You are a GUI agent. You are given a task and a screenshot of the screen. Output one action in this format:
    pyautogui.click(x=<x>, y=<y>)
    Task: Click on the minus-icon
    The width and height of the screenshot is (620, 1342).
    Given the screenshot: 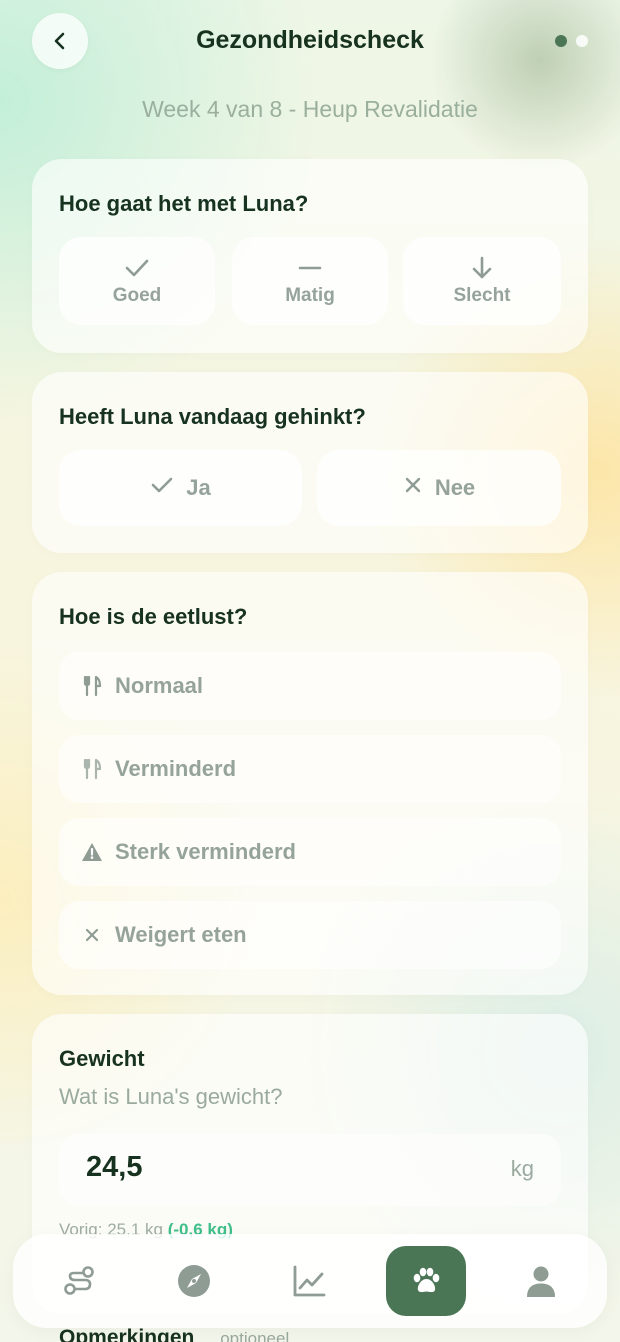 What is the action you would take?
    pyautogui.click(x=310, y=268)
    